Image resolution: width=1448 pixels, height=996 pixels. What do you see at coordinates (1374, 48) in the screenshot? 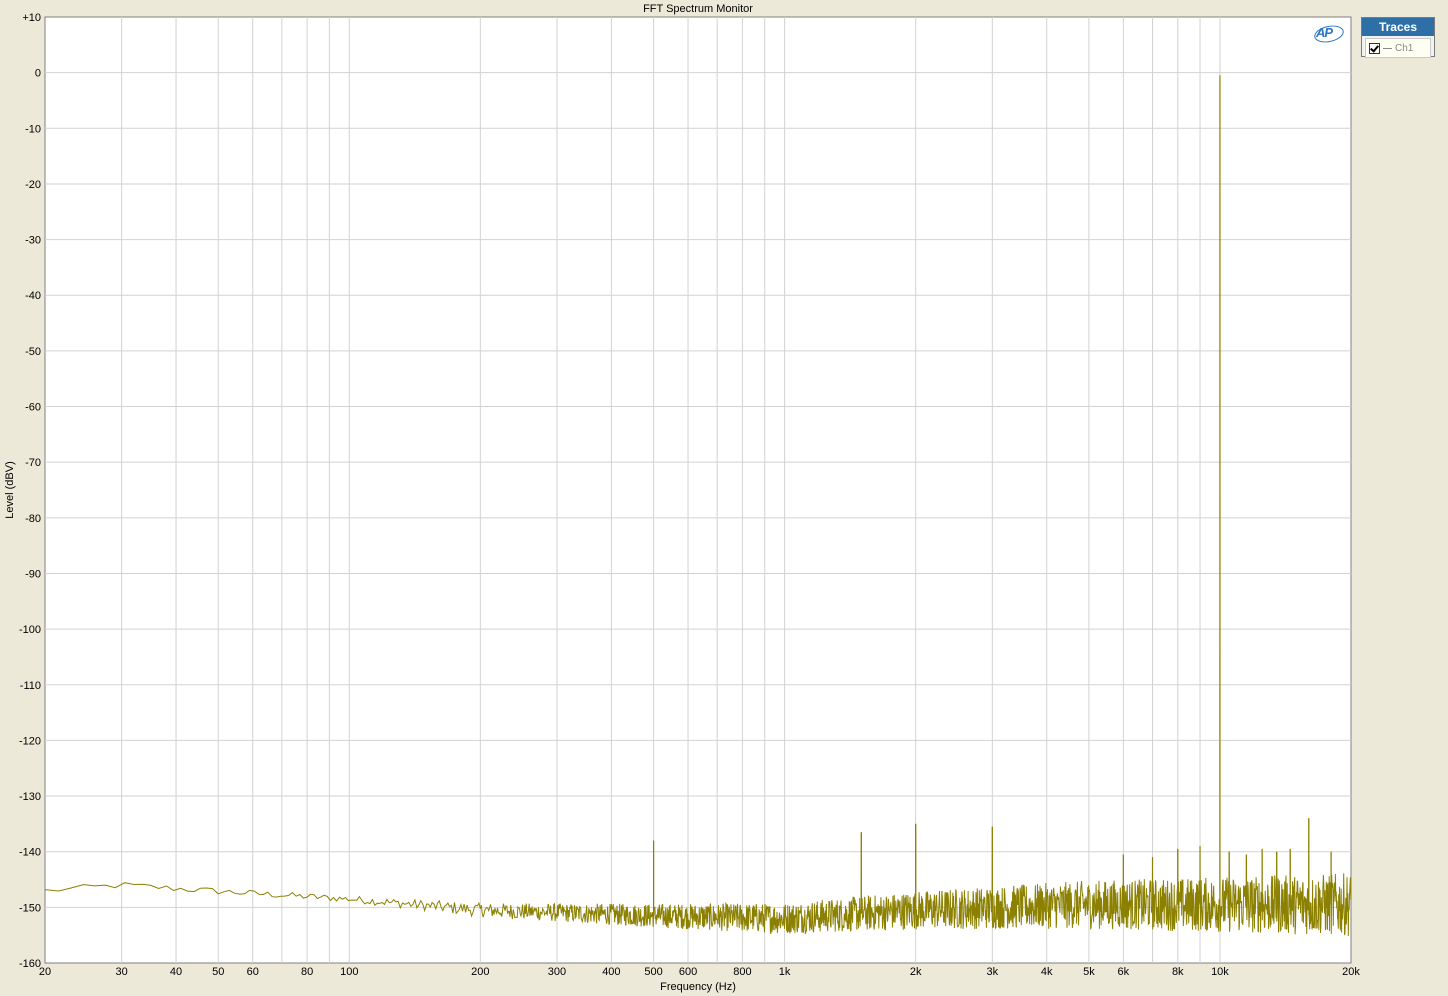
I see `checkbox-icon` at bounding box center [1374, 48].